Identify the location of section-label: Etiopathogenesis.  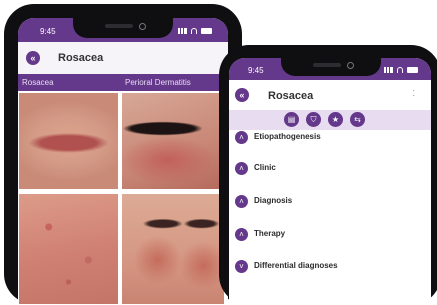
(287, 136).